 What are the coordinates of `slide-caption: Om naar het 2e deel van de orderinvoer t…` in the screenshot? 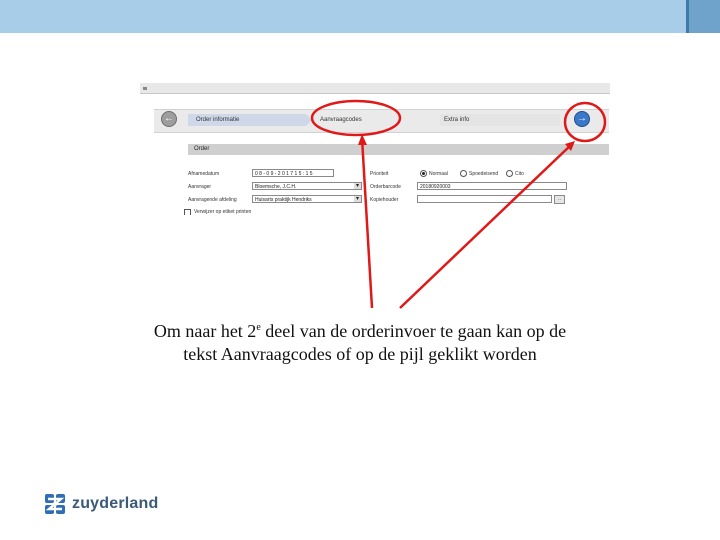 It's located at (360, 341).